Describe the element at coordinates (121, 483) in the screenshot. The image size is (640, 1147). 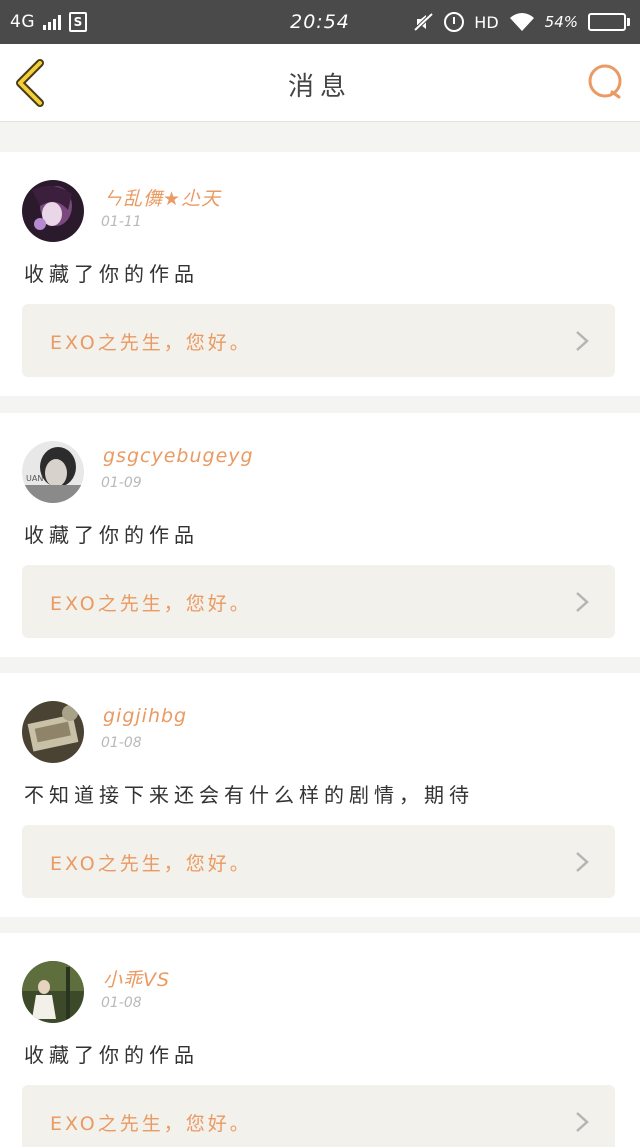
I see `message-date: 01-09` at that location.